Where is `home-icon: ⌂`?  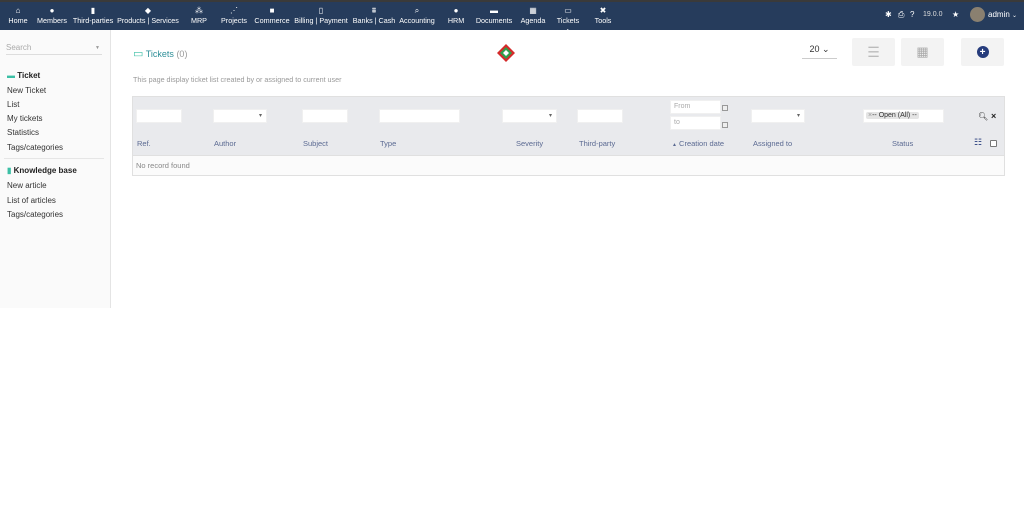 home-icon: ⌂ is located at coordinates (18, 10).